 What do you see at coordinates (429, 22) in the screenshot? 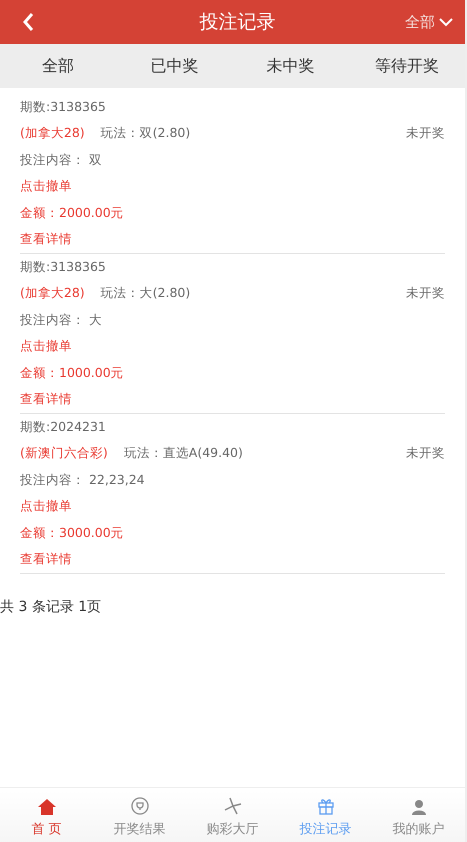
I see `filter-dropdown: 全部` at bounding box center [429, 22].